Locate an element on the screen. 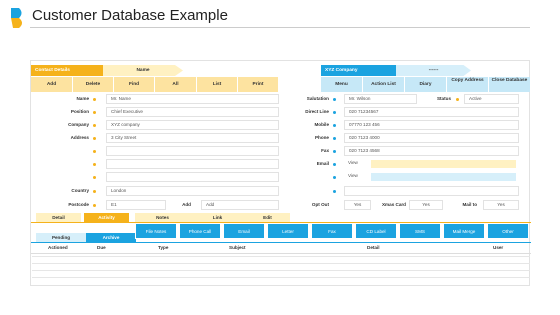 The width and height of the screenshot is (560, 315). position-field: Chief Executive is located at coordinates (192, 112).